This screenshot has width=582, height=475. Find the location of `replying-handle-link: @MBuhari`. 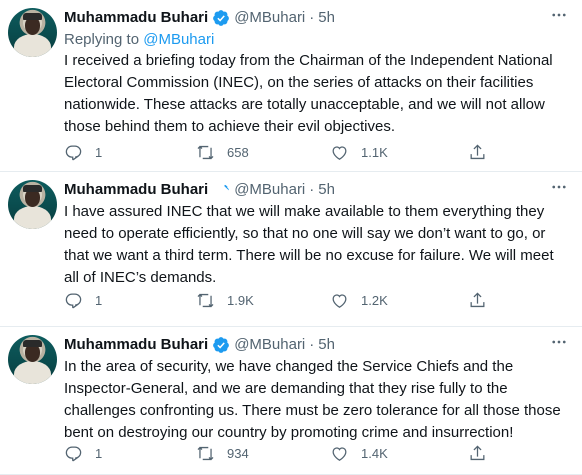

replying-handle-link: @MBuhari is located at coordinates (178, 39).